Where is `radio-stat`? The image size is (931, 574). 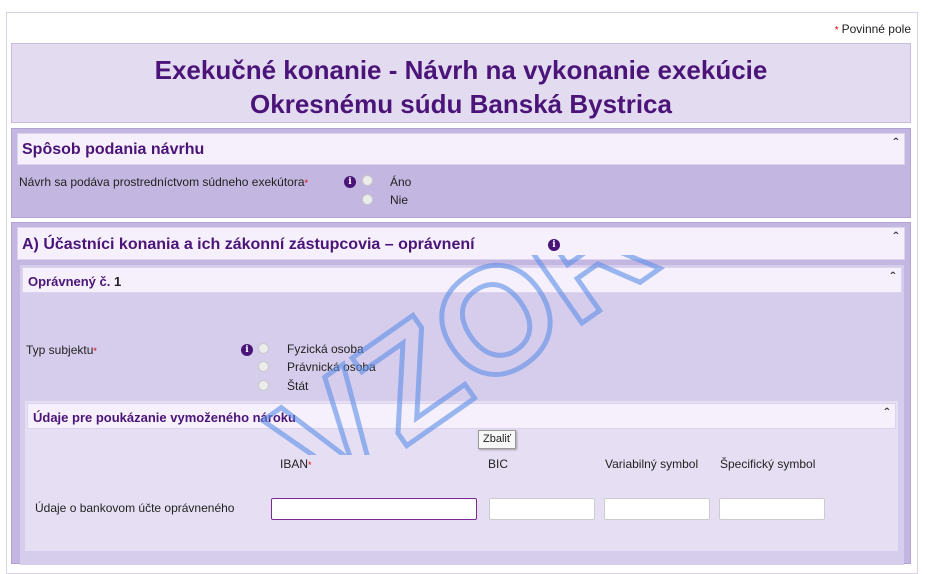 radio-stat is located at coordinates (263, 385).